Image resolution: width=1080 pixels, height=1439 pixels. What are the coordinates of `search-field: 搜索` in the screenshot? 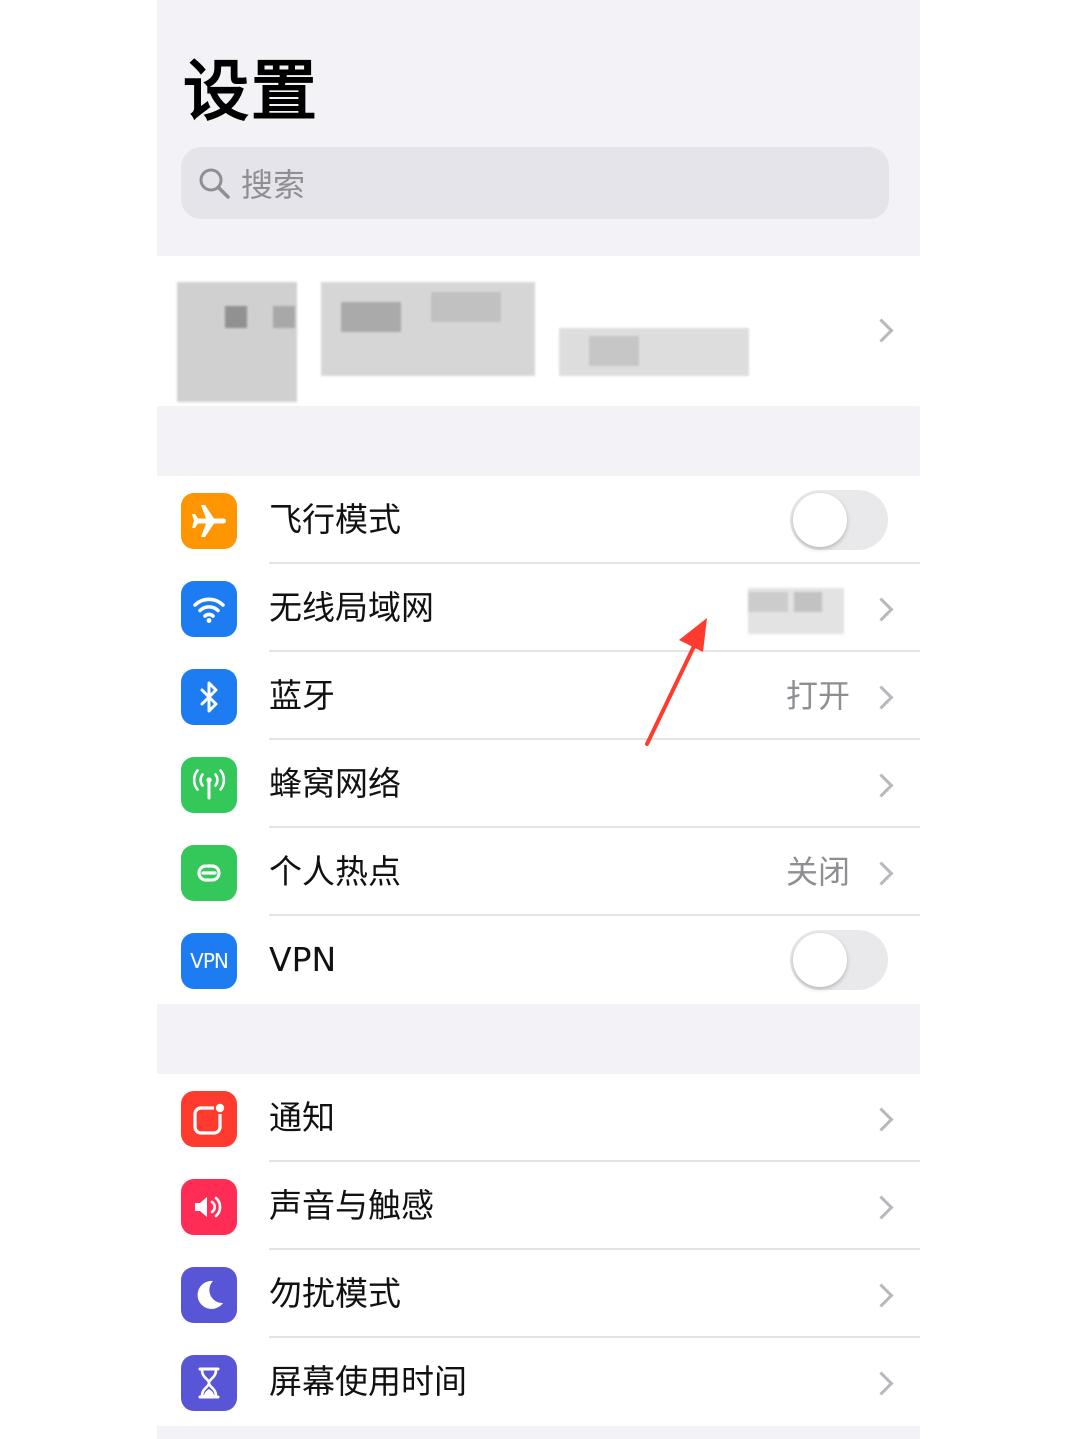 It's located at (535, 183).